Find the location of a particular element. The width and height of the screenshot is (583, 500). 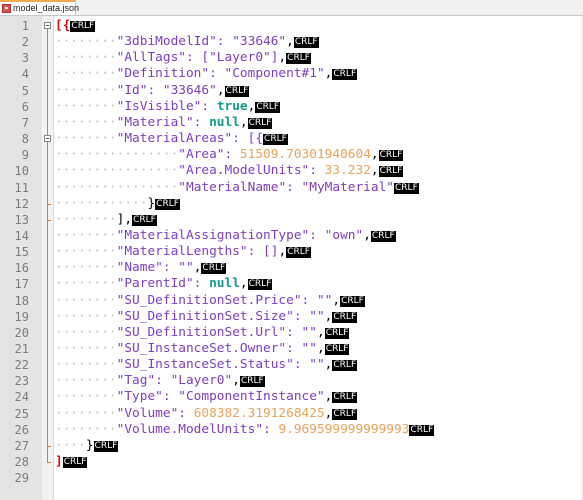

code-line: 6 ········"IsVisible": true,CRLF is located at coordinates (291, 107).